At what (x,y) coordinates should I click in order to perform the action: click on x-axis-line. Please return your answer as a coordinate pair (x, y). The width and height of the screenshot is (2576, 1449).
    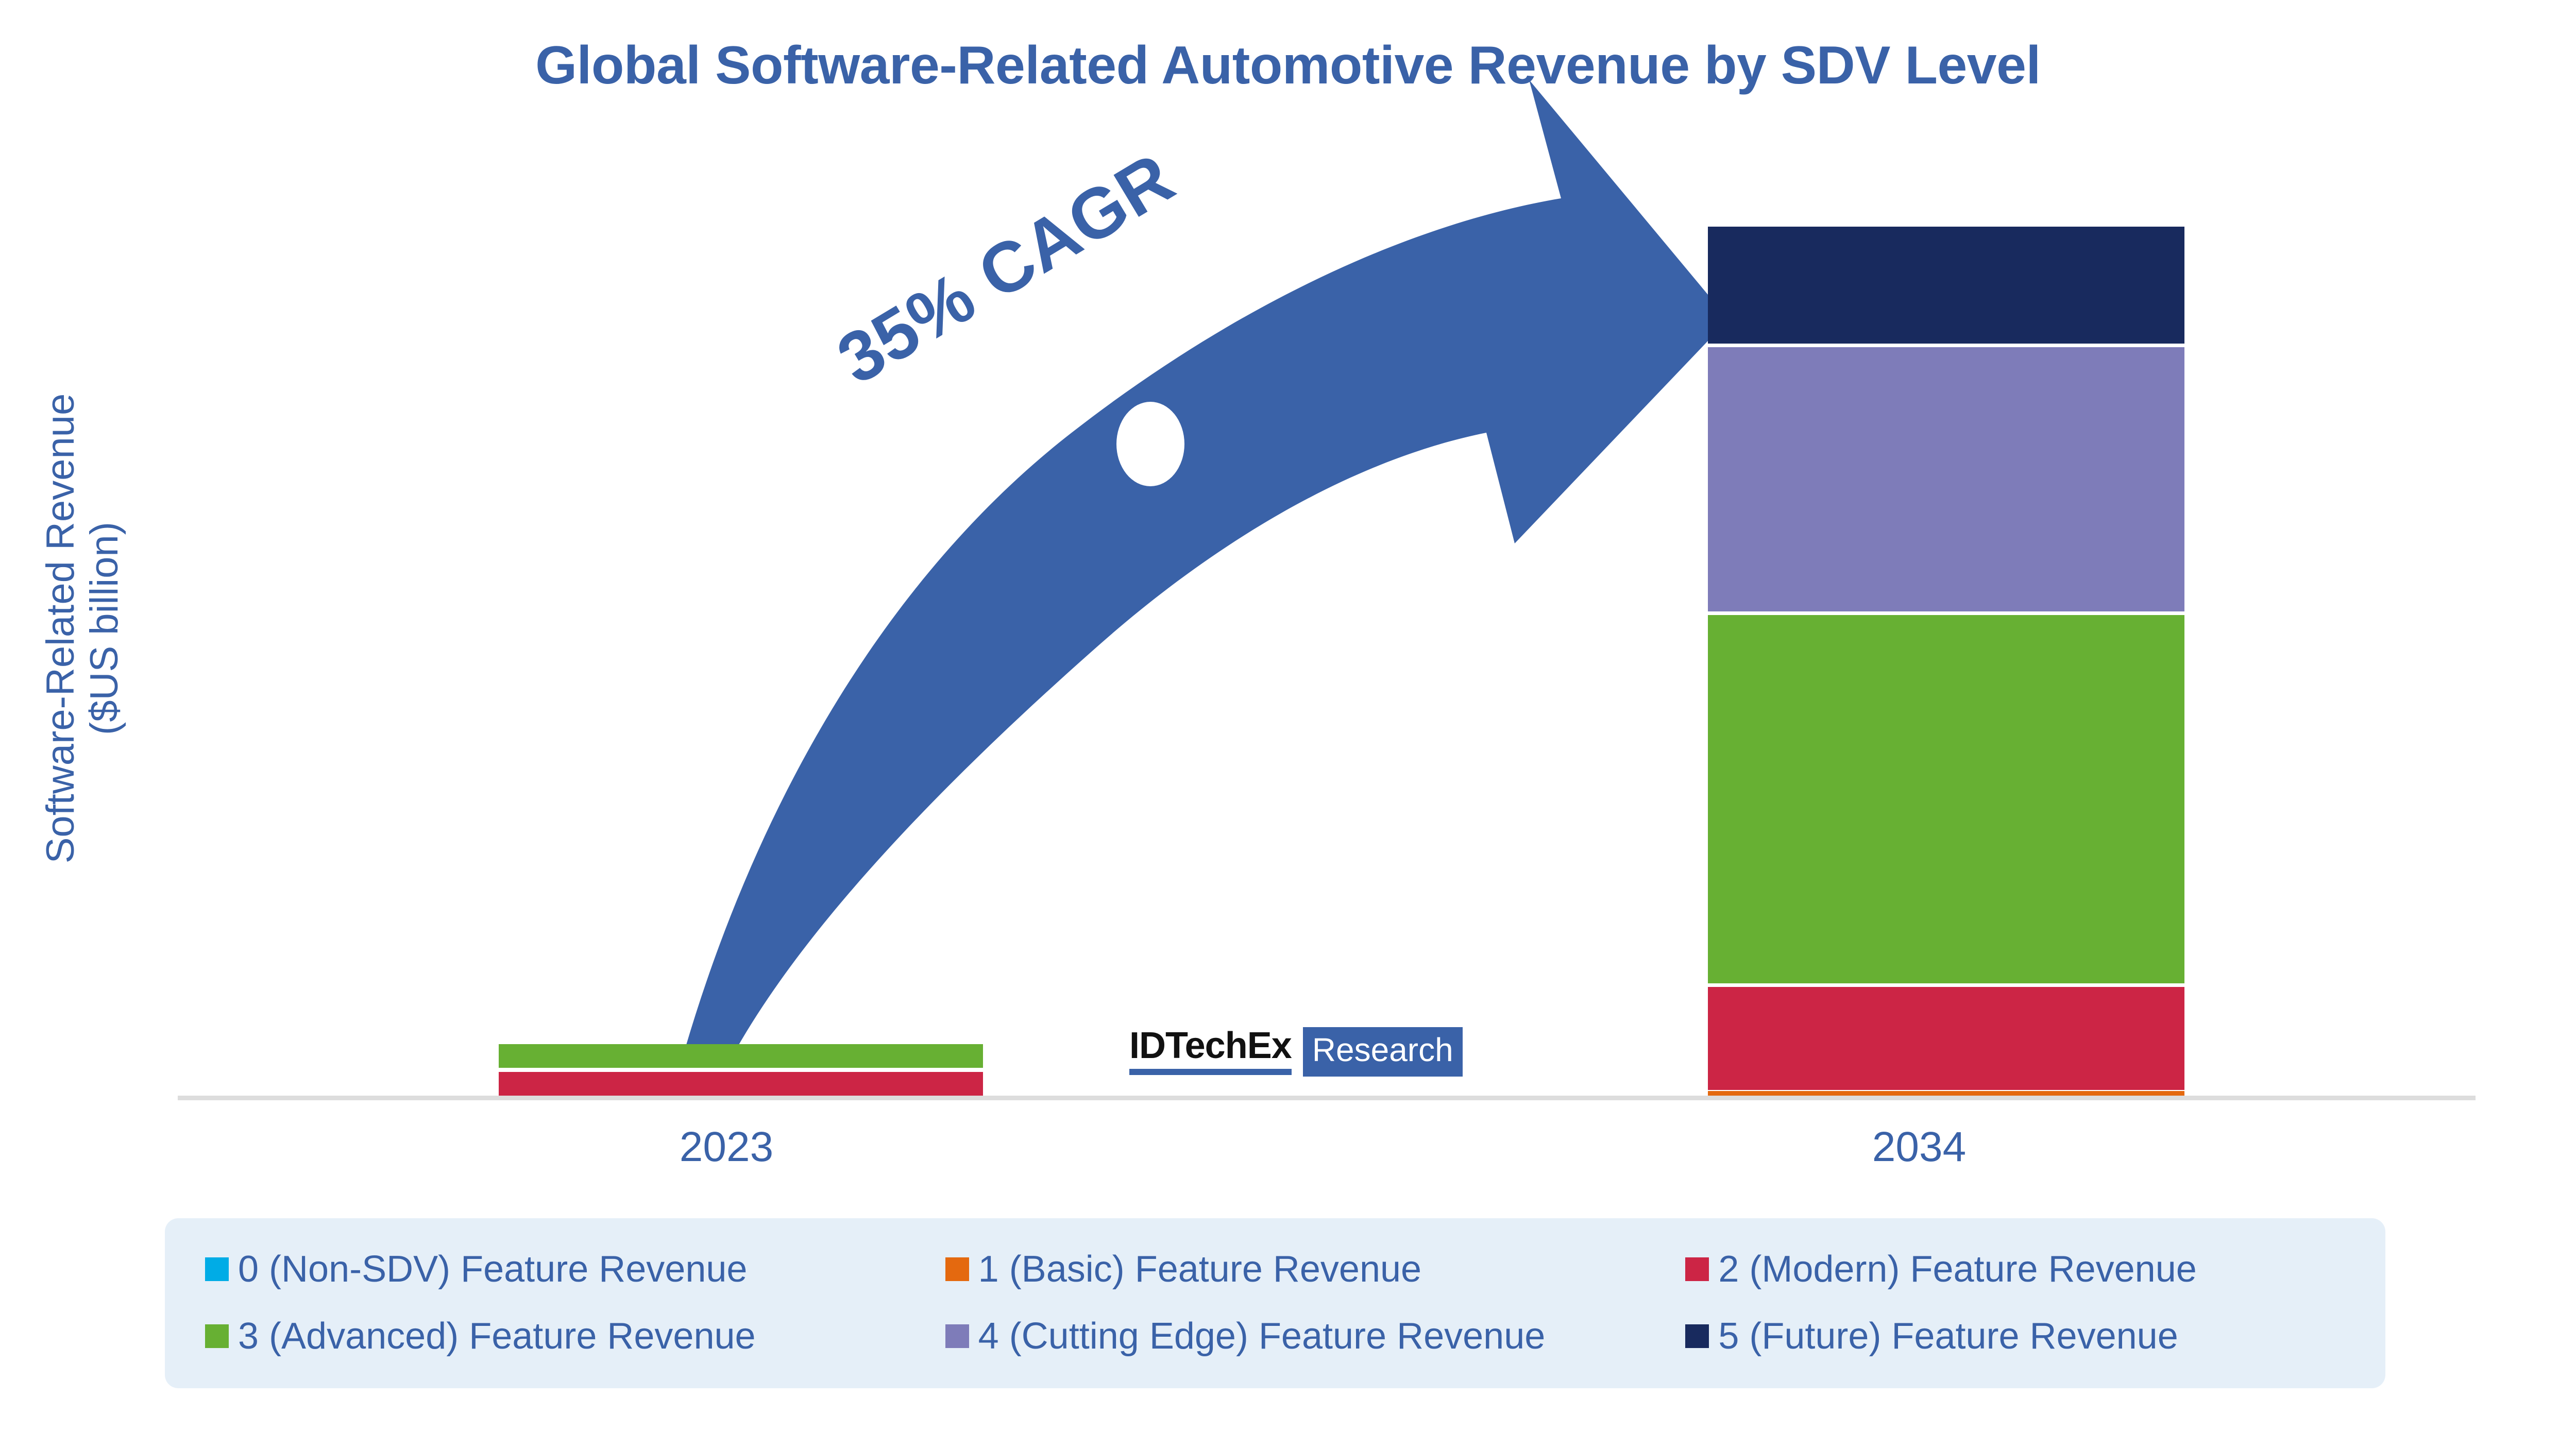
    Looking at the image, I should click on (1327, 1098).